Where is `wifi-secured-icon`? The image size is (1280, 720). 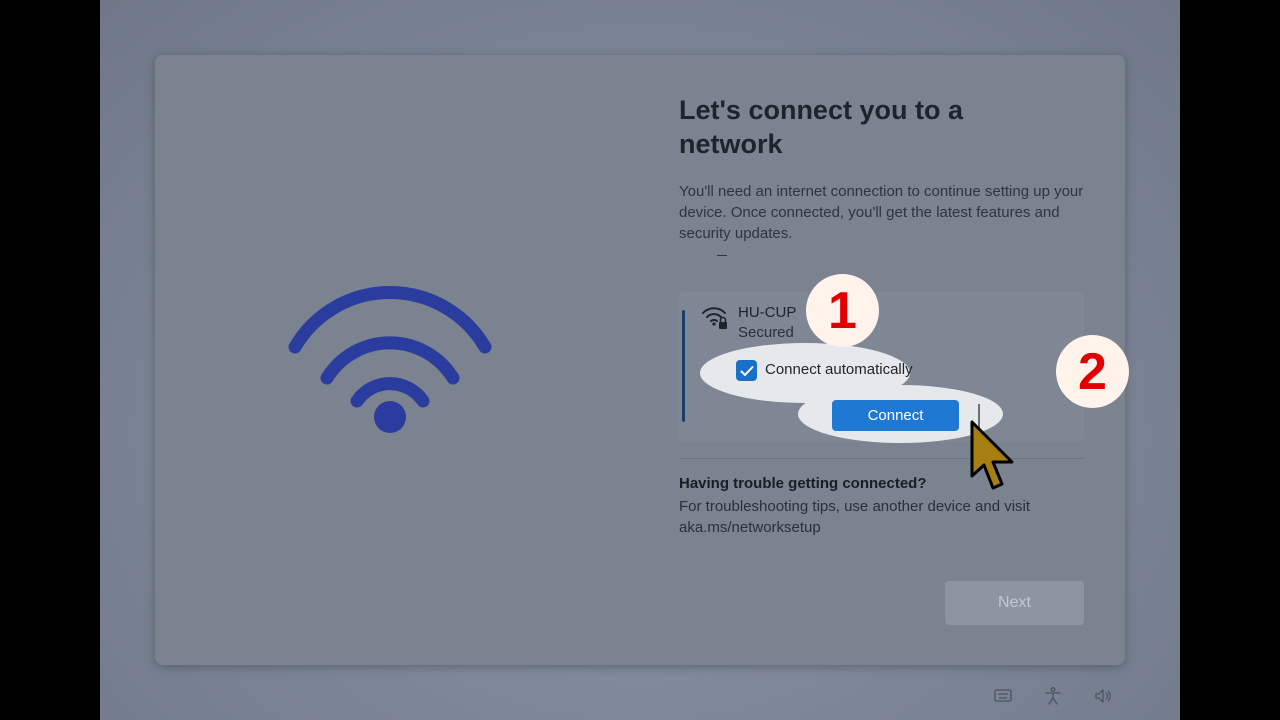 wifi-secured-icon is located at coordinates (714, 318).